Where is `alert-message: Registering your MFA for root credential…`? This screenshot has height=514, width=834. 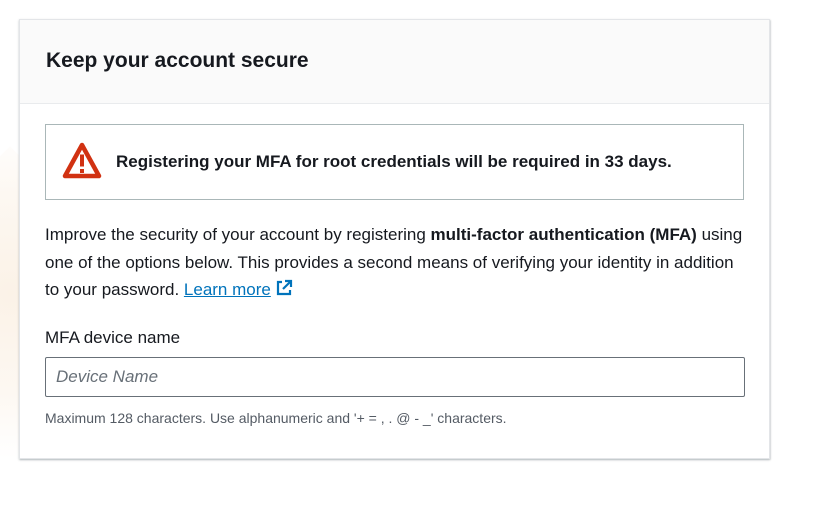 alert-message: Registering your MFA for root credential… is located at coordinates (394, 161).